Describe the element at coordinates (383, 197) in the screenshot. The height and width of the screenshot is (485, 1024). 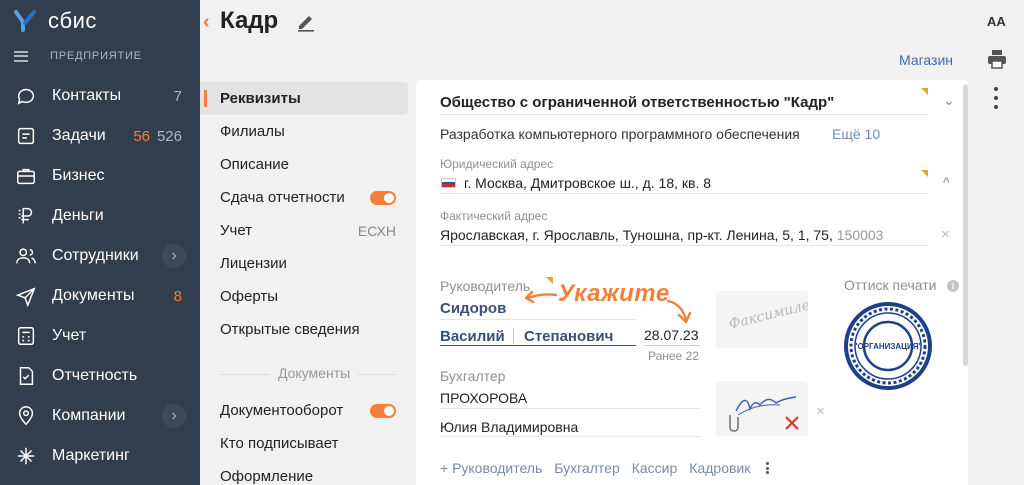
I see `reporting-toggle` at that location.